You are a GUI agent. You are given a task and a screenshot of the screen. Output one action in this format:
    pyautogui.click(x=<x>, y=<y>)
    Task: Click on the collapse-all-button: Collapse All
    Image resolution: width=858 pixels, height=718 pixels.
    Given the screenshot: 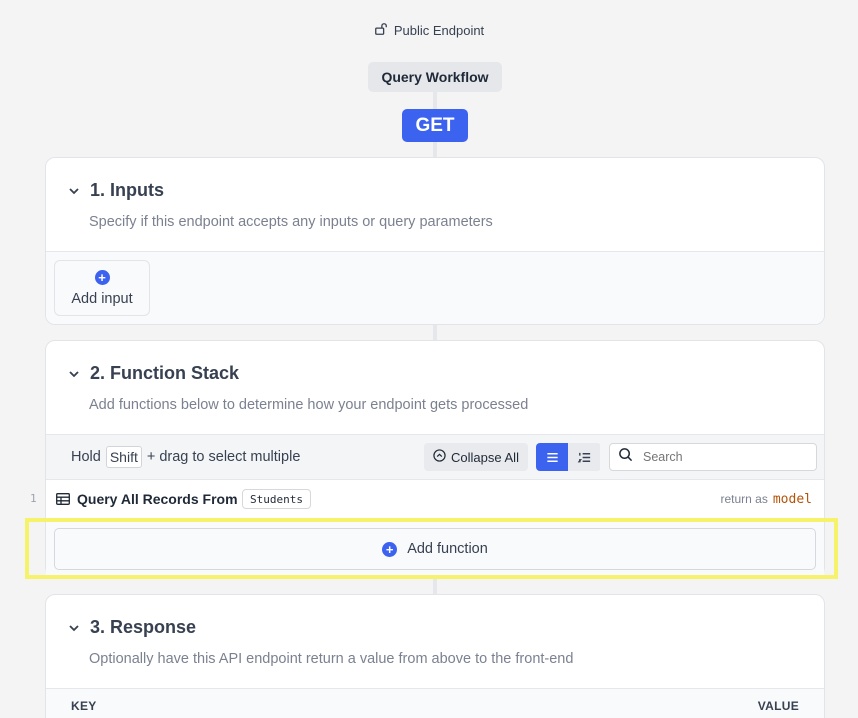 What is the action you would take?
    pyautogui.click(x=476, y=457)
    